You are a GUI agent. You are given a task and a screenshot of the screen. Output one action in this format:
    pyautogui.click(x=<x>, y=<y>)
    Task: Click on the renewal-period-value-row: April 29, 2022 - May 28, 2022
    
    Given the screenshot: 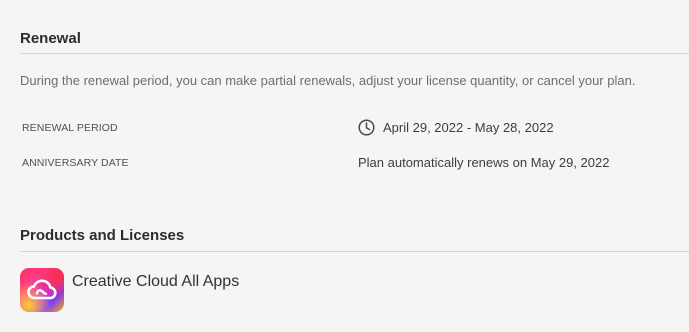 What is the action you would take?
    pyautogui.click(x=456, y=127)
    